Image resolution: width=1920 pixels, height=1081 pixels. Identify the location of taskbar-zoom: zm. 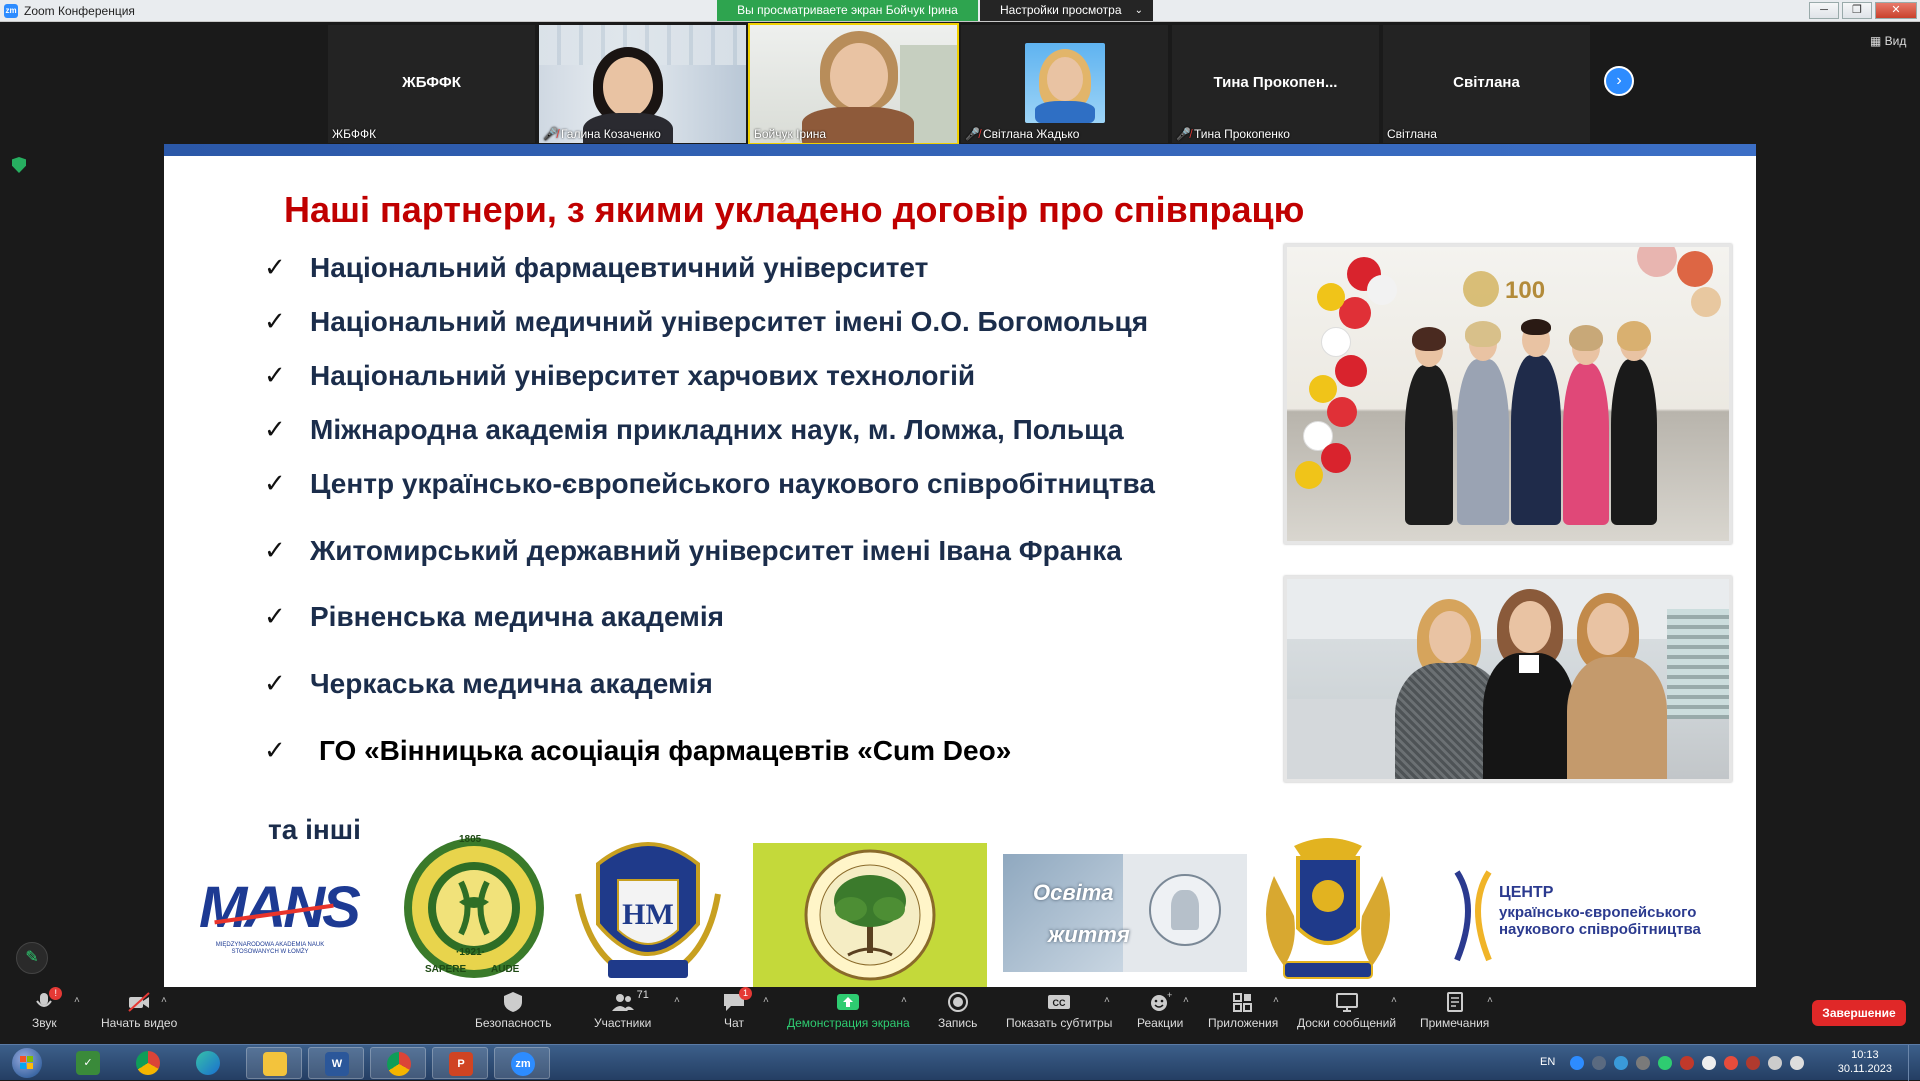
(522, 1063).